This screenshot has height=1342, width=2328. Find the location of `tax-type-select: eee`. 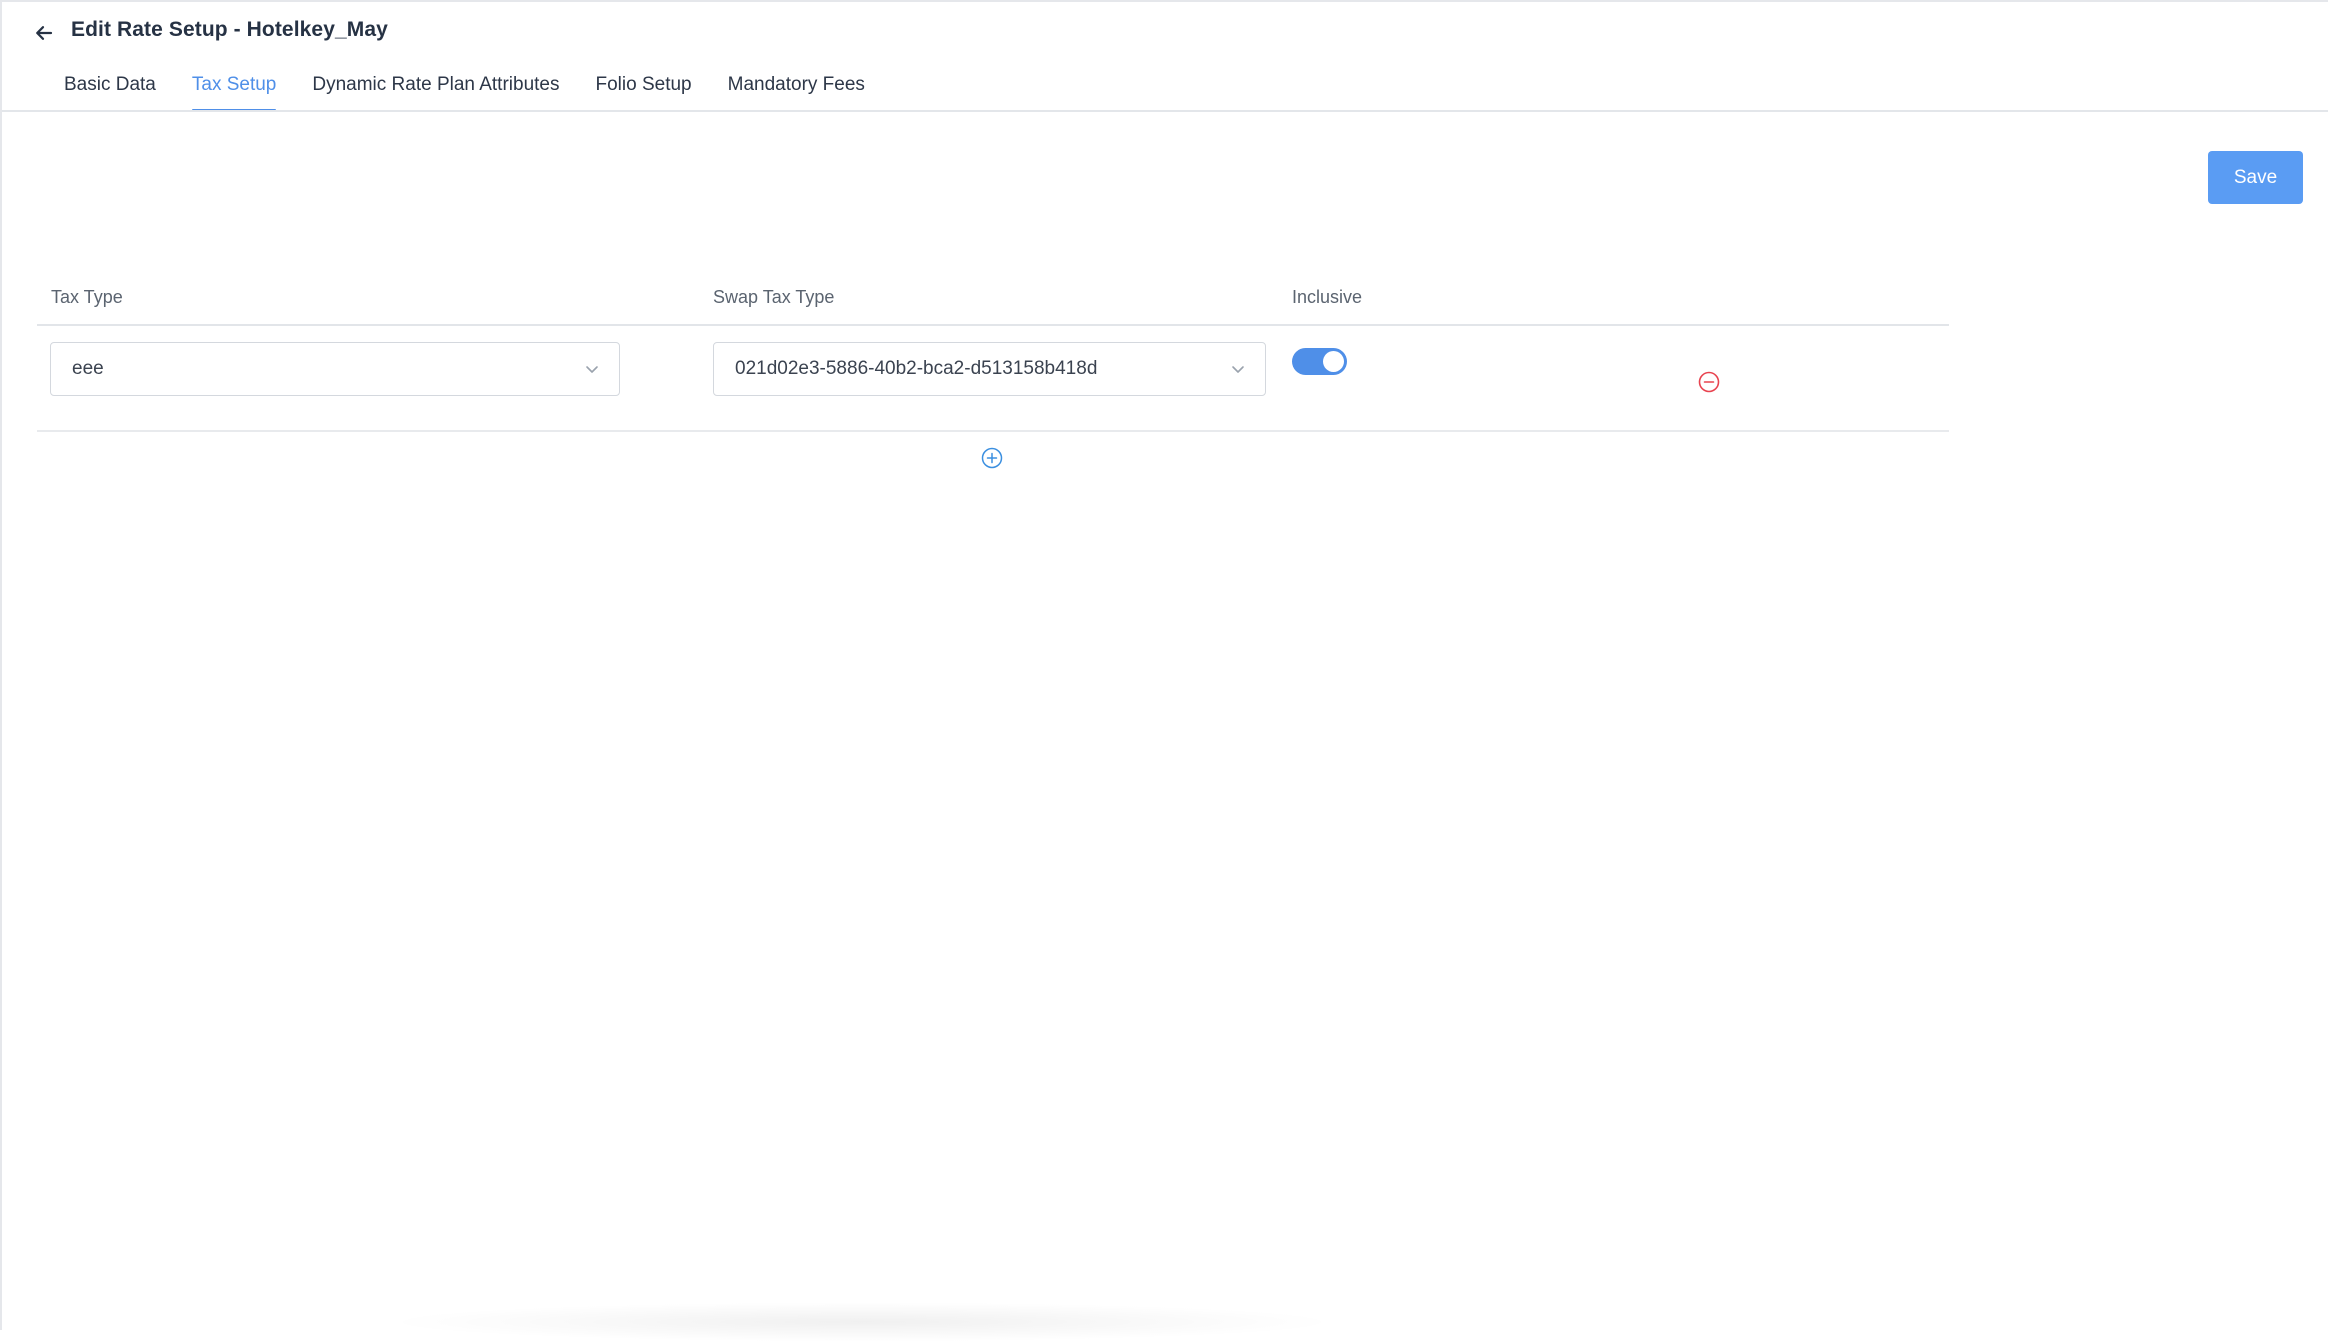

tax-type-select: eee is located at coordinates (335, 369).